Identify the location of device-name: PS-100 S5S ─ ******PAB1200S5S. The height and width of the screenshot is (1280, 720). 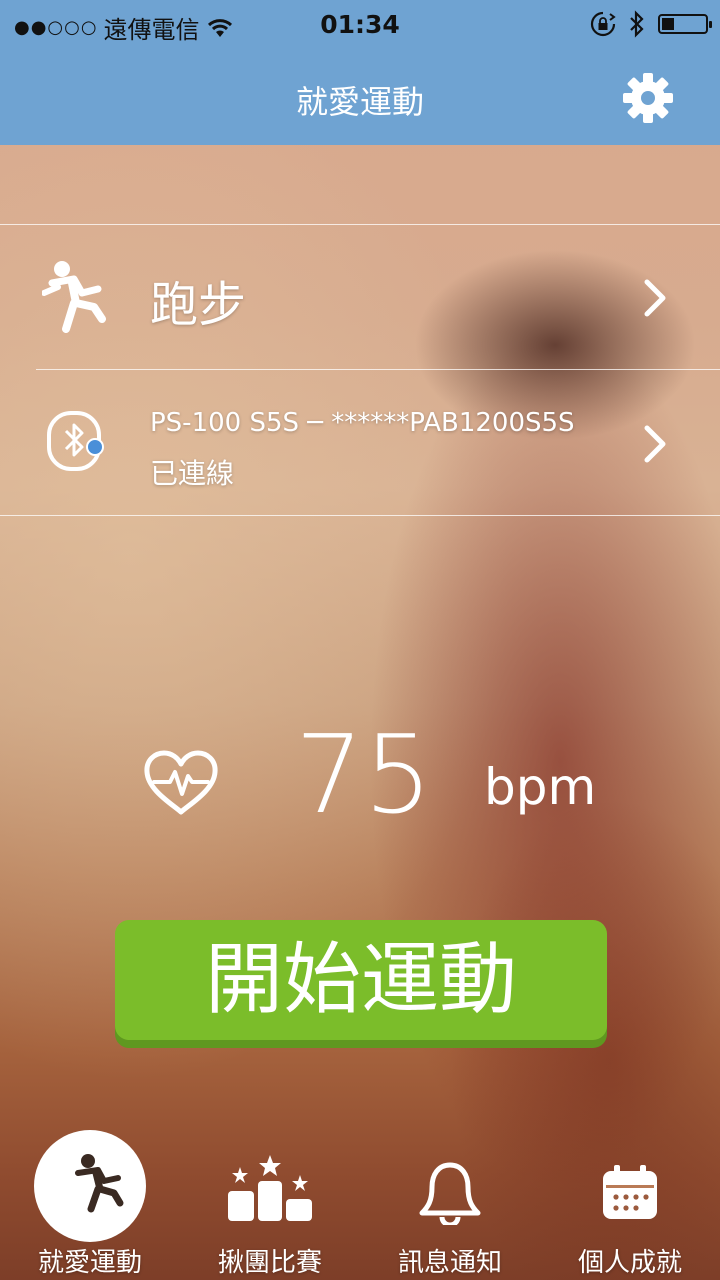
(362, 423).